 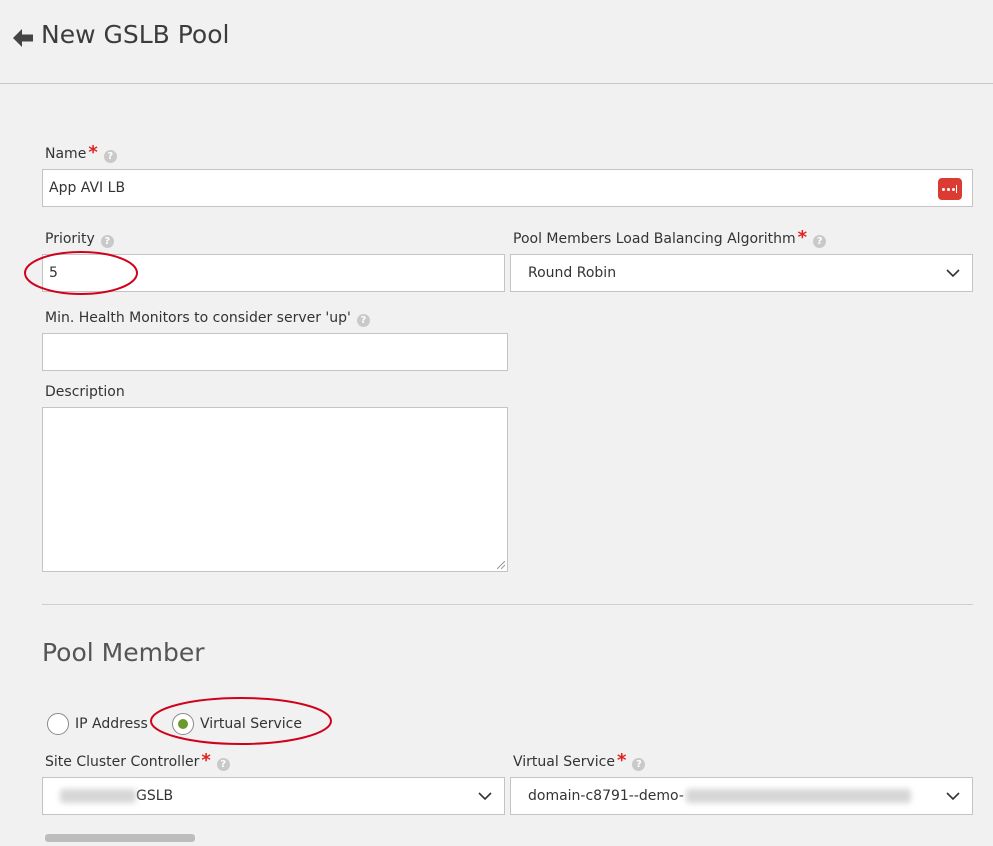 I want to click on algorithm-label: Pool Members Load Balancing Algorithm *?, so click(x=670, y=238).